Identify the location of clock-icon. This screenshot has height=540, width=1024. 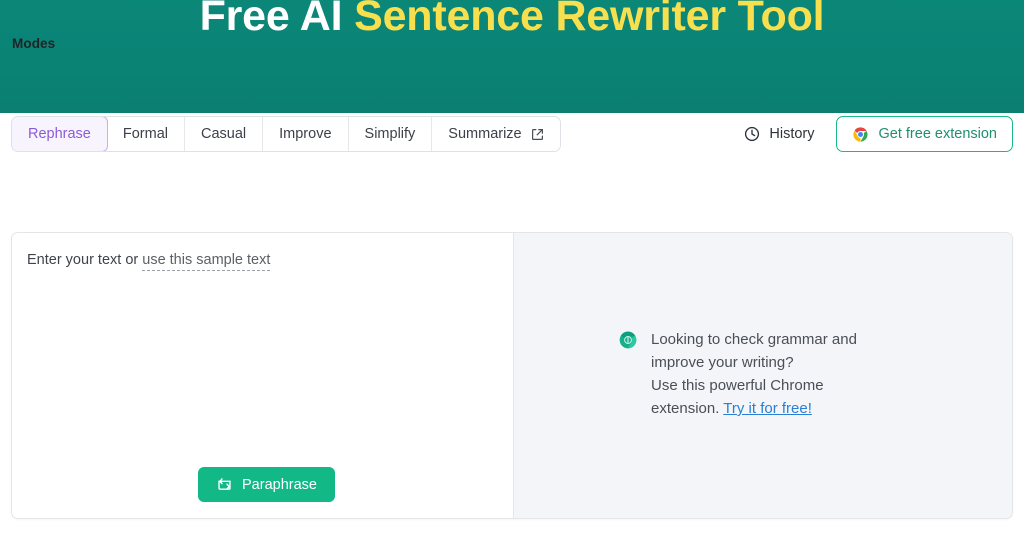
(752, 134).